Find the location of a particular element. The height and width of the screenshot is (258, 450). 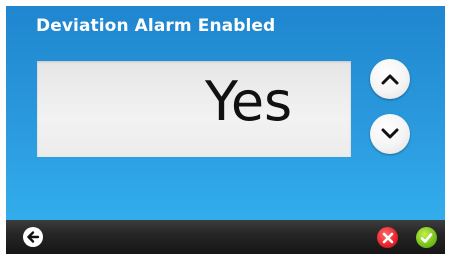

chevron-up-icon is located at coordinates (390, 79).